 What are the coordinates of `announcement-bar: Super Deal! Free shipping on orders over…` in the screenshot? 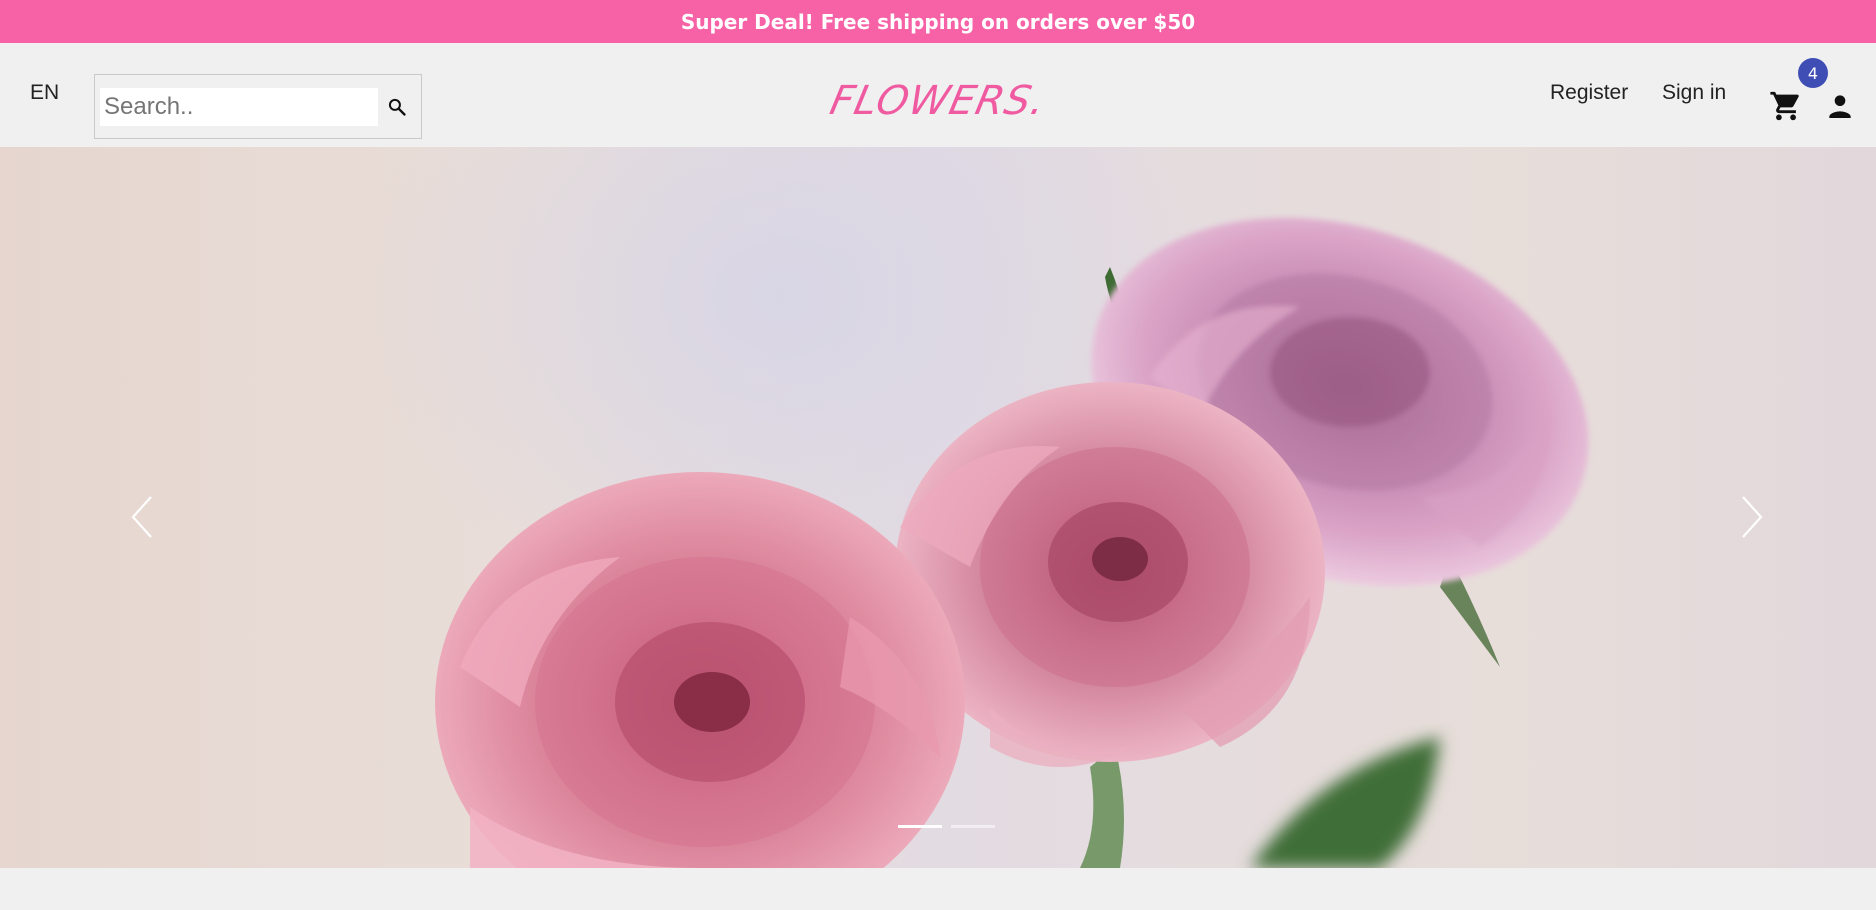 It's located at (938, 21).